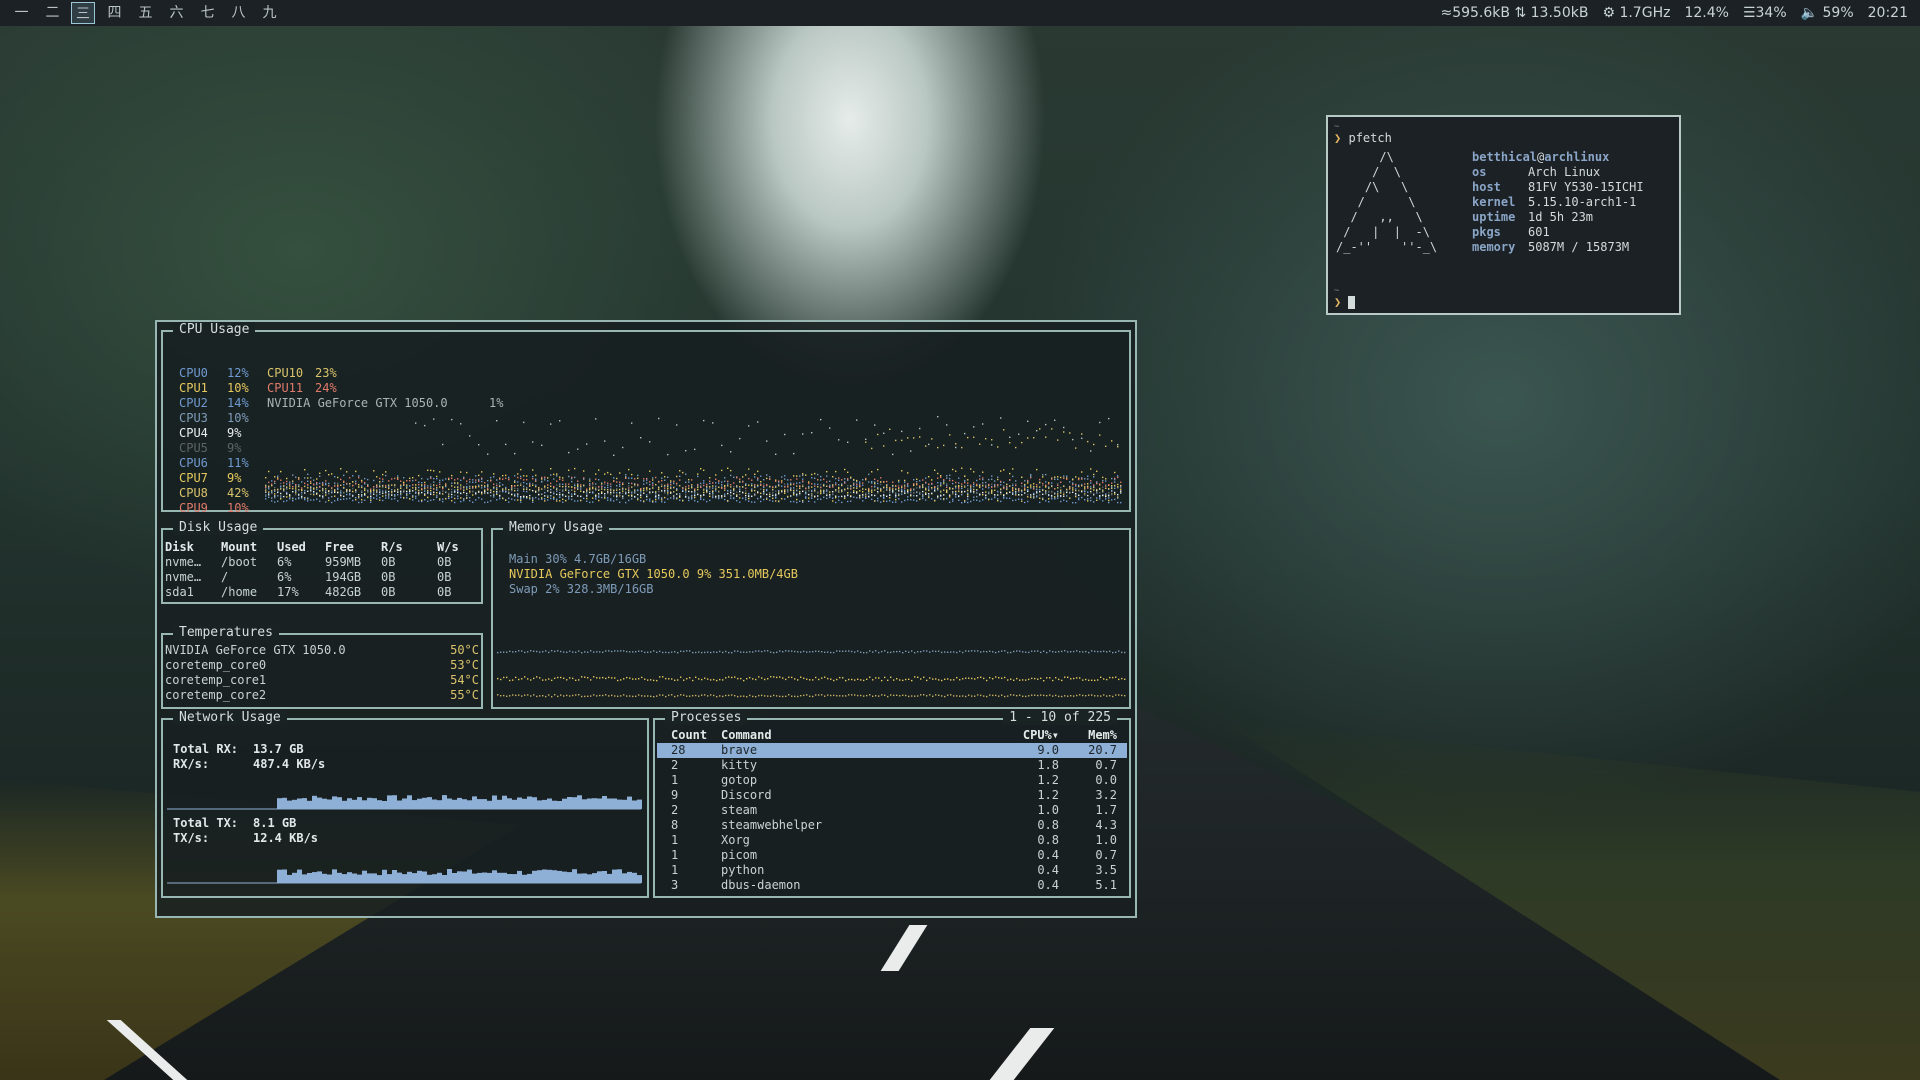 The image size is (1920, 1080). Describe the element at coordinates (238, 13) in the screenshot. I see `workspace-8: 八` at that location.